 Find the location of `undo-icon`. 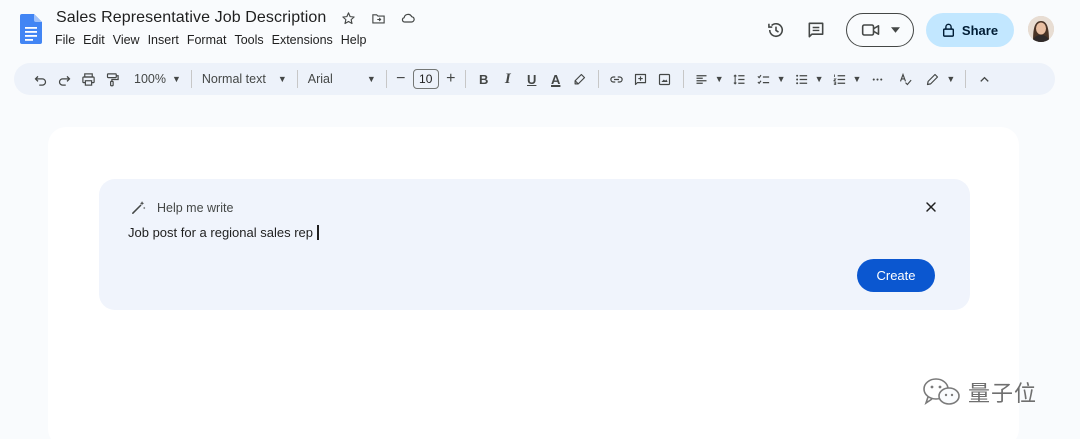

undo-icon is located at coordinates (40, 79).